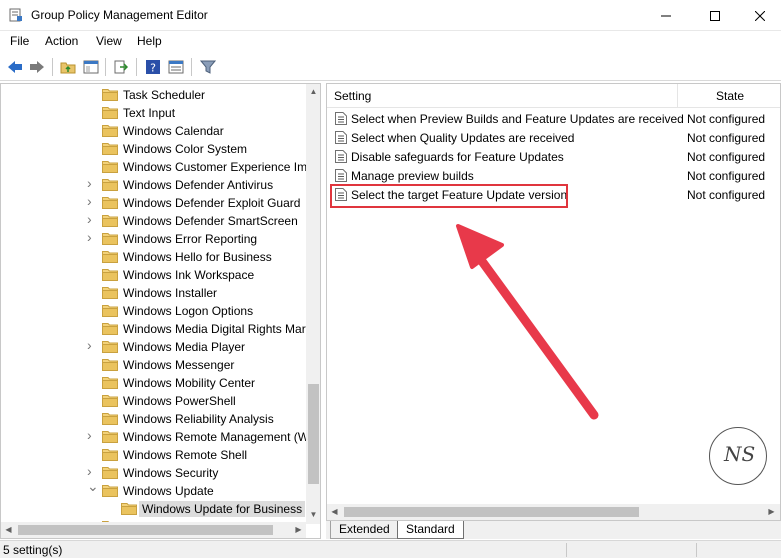 The height and width of the screenshot is (558, 781). Describe the element at coordinates (164, 95) in the screenshot. I see `tree-item-label: Task Scheduler` at that location.